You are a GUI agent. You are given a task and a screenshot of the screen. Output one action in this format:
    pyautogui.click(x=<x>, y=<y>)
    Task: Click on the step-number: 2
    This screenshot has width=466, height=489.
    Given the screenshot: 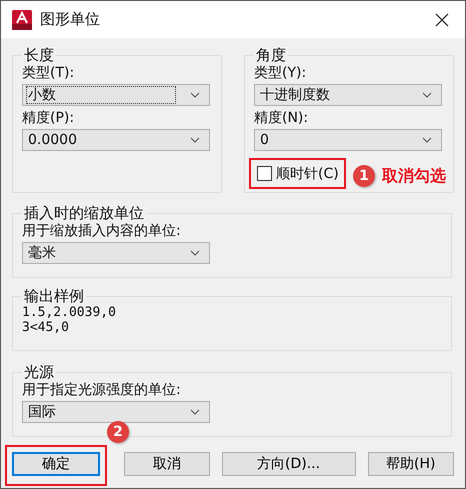 What is the action you would take?
    pyautogui.click(x=118, y=432)
    